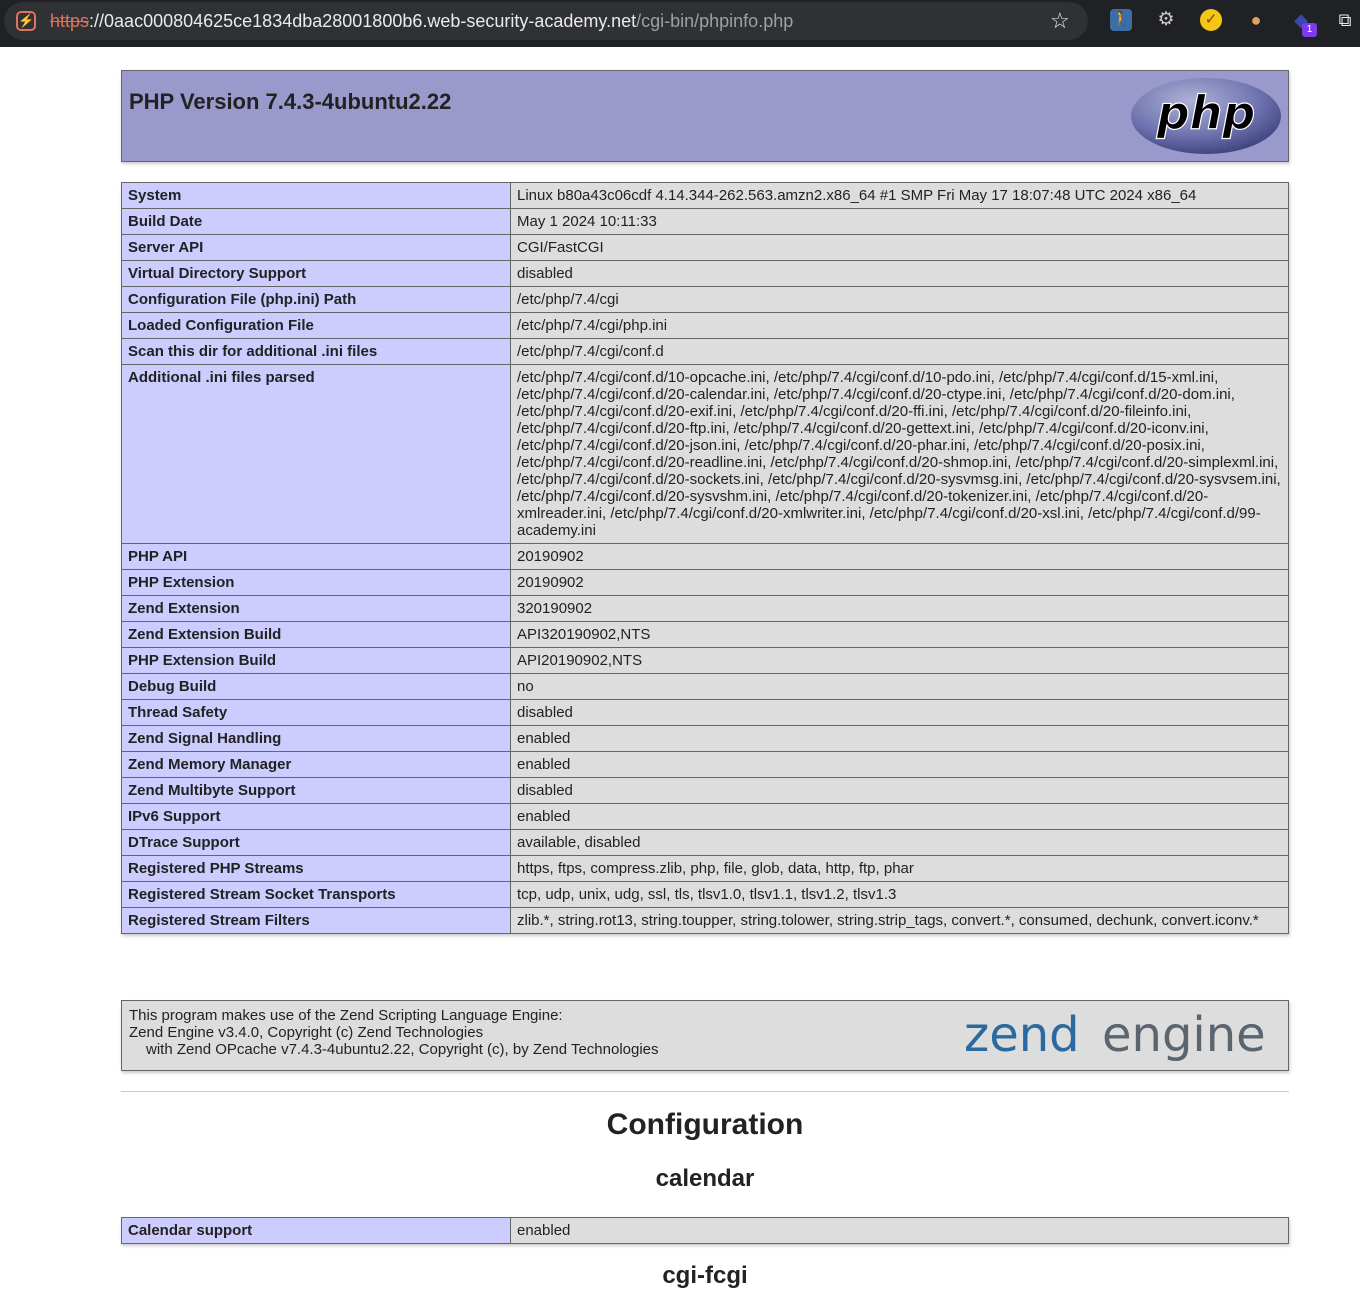 The height and width of the screenshot is (1290, 1360). What do you see at coordinates (899, 351) in the screenshot?
I see `info-value: /etc/php/7.4/cgi/conf.d` at bounding box center [899, 351].